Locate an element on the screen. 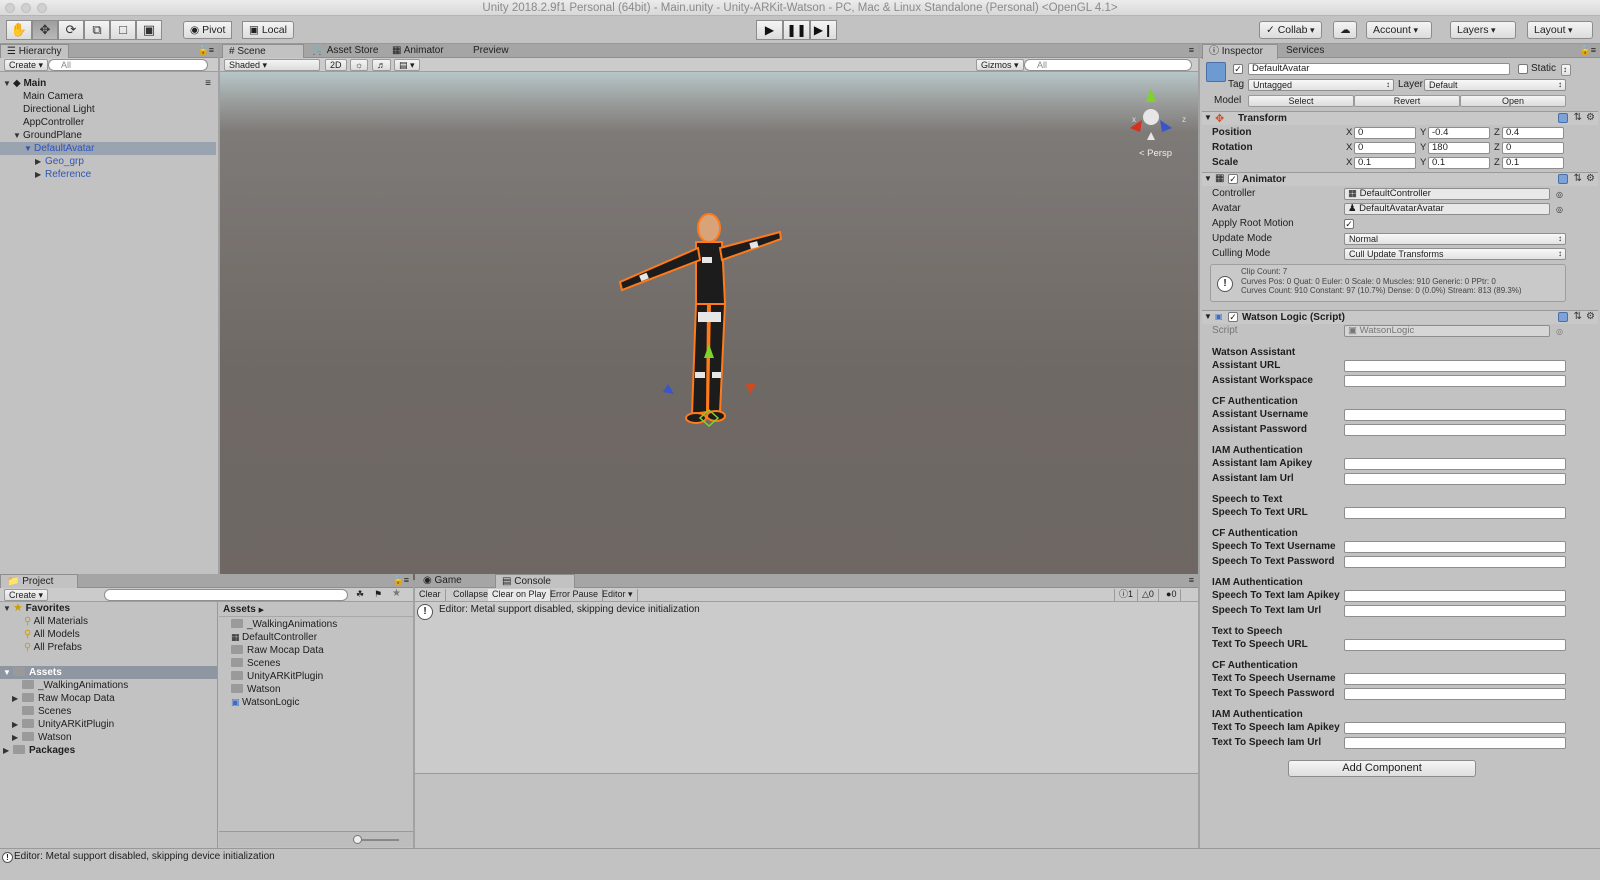 The image size is (1600, 880). asset-scenes: Scenes is located at coordinates (255, 663).